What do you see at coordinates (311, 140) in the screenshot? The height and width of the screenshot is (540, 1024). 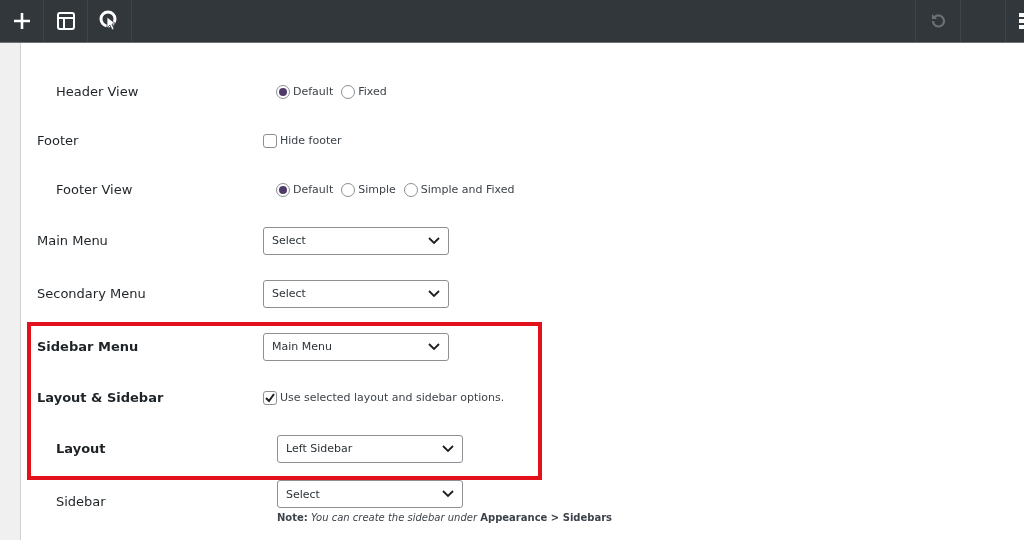 I see `option-label: Hide footer` at bounding box center [311, 140].